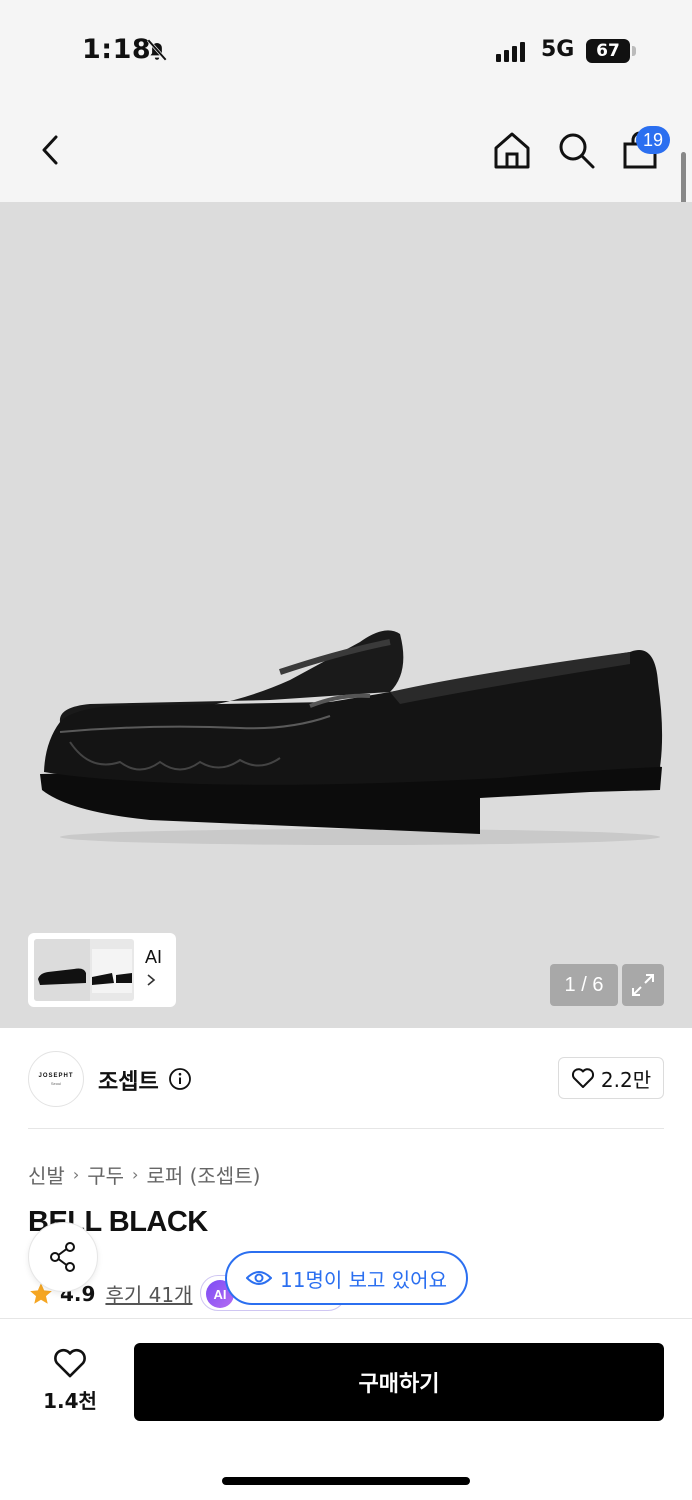 This screenshot has height=1500, width=692. I want to click on share-icon, so click(62, 1257).